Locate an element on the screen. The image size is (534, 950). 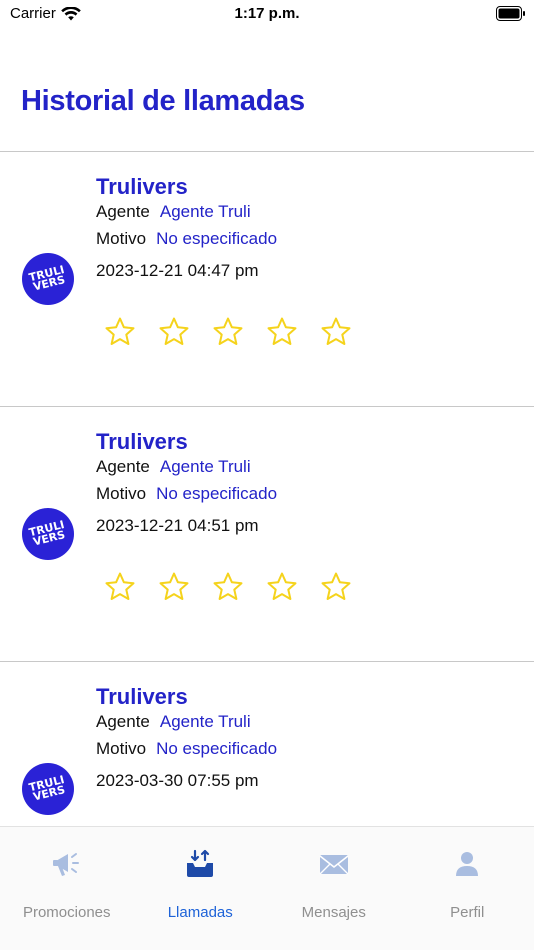
call-datetime: 2023-12-21 04:51 pm is located at coordinates (177, 525).